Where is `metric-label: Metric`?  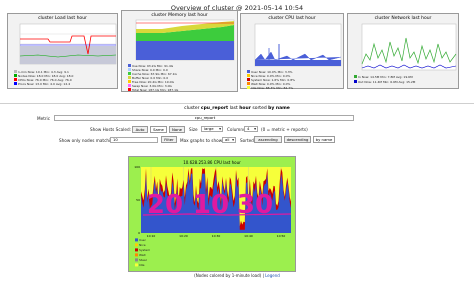 metric-label: Metric is located at coordinates (44, 118).